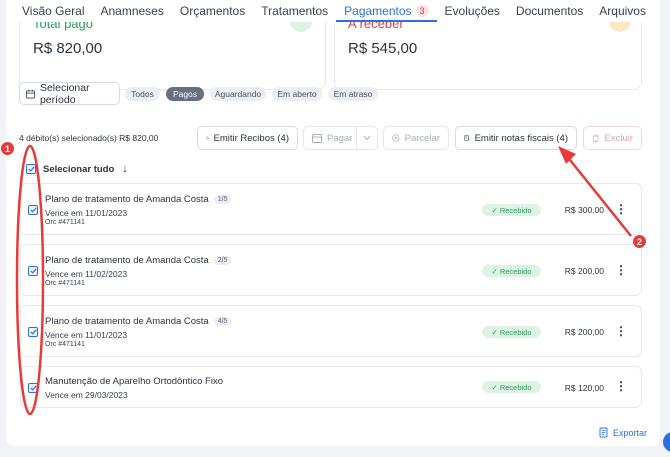 This screenshot has width=670, height=457. I want to click on annotation-marker-2: 2, so click(639, 241).